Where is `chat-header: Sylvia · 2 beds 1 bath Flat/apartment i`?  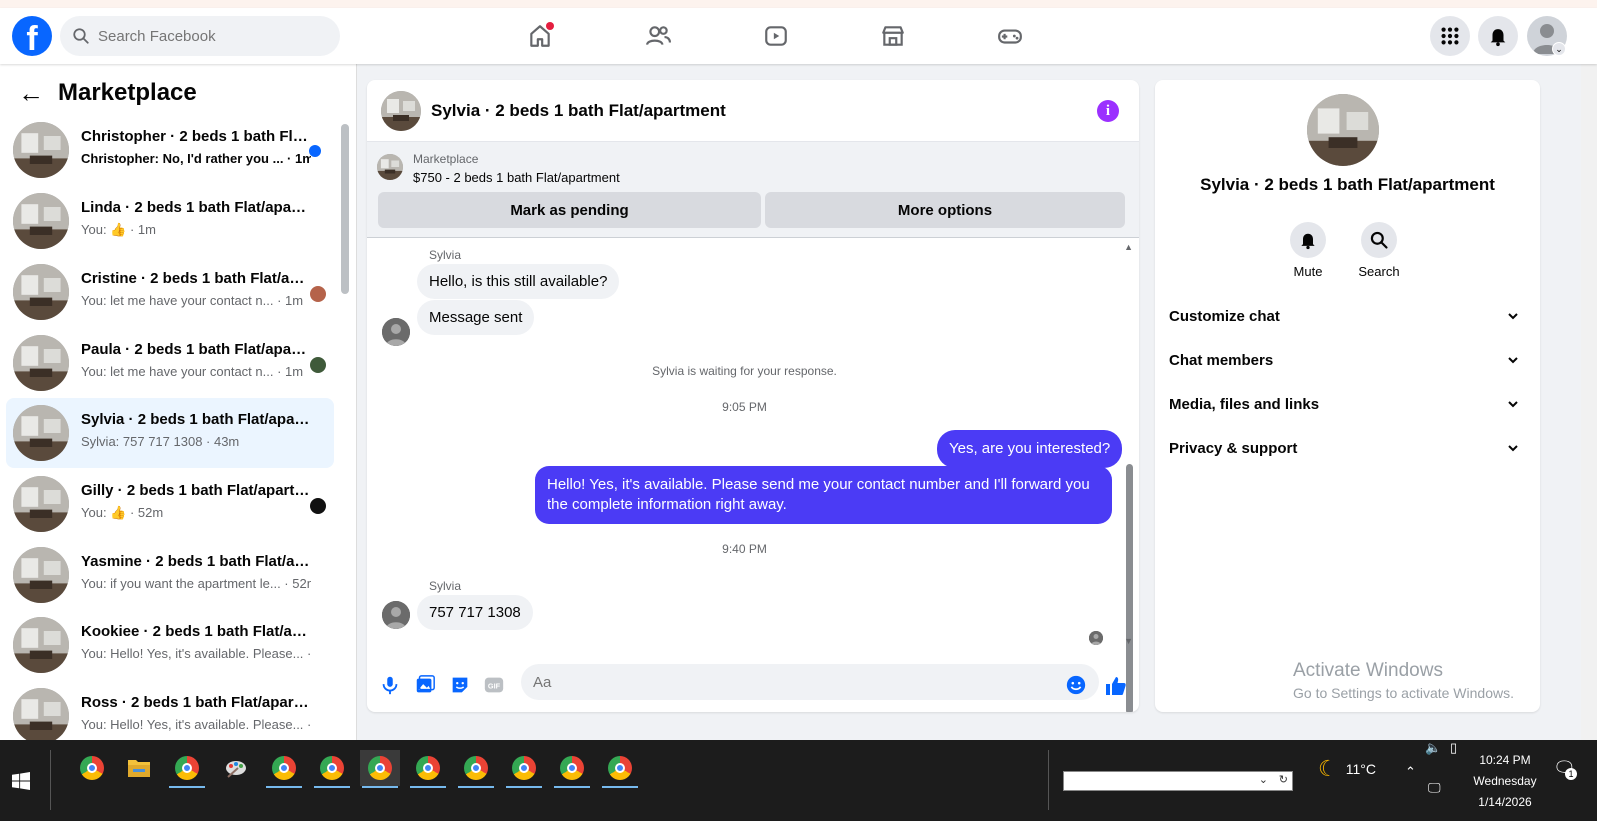 chat-header: Sylvia · 2 beds 1 bath Flat/apartment i is located at coordinates (753, 111).